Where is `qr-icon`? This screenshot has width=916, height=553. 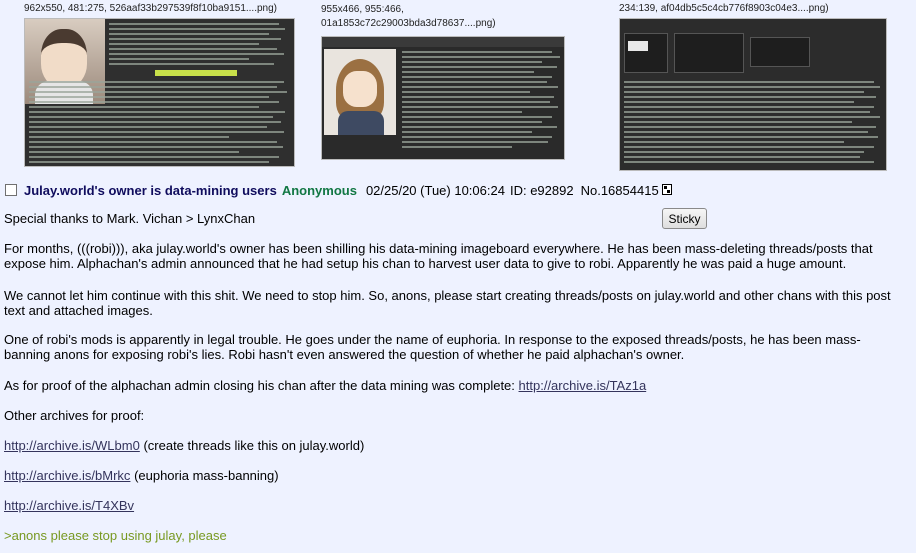
qr-icon is located at coordinates (666, 189).